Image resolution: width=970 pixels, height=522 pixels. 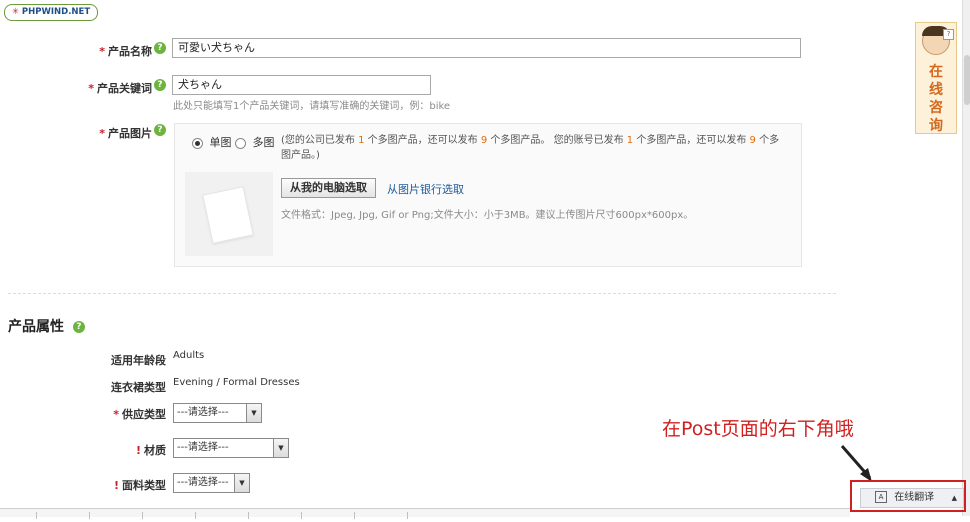 I want to click on product-name-input: 可愛い犬ちゃん, so click(x=486, y=48).